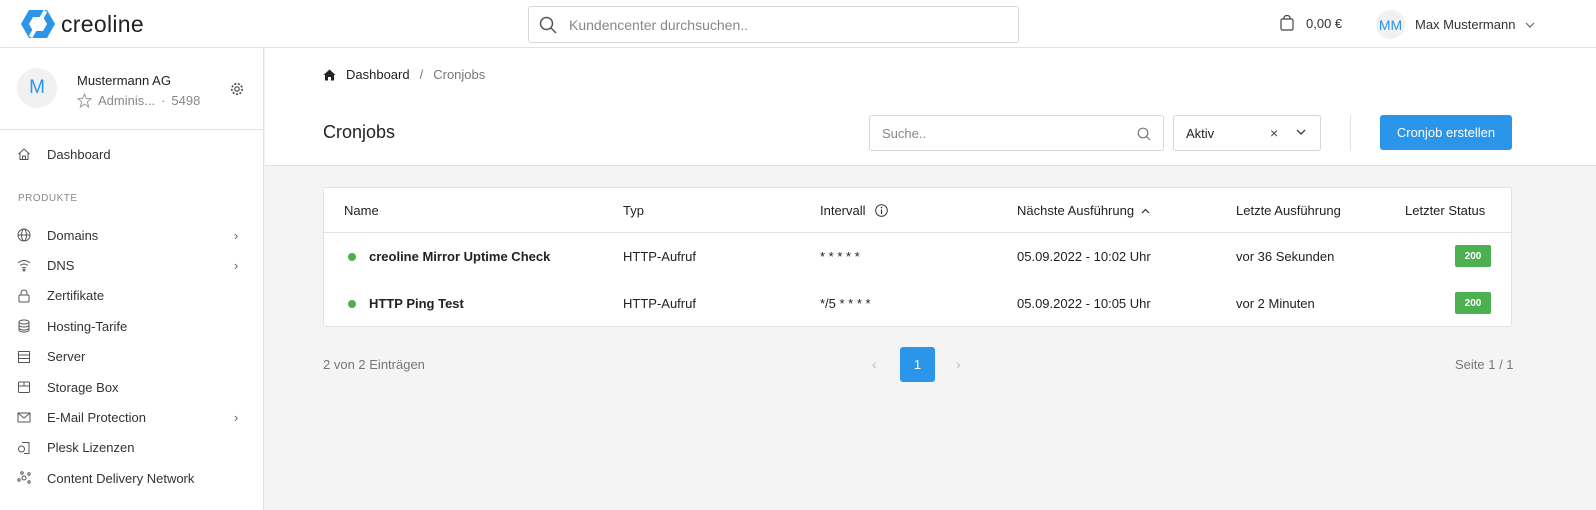 Image resolution: width=1596 pixels, height=510 pixels. Describe the element at coordinates (548, 25) in the screenshot. I see `search-icon` at that location.